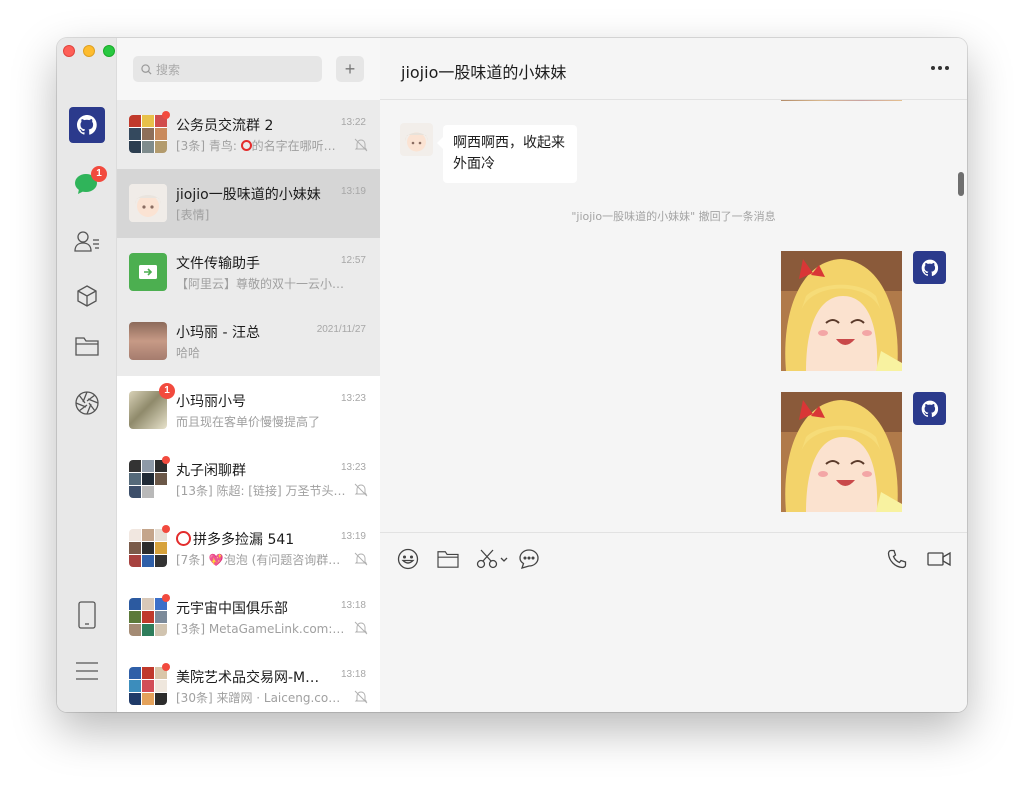 Image resolution: width=1024 pixels, height=787 pixels. Describe the element at coordinates (87, 375) in the screenshot. I see `nav-bar: 1` at that location.